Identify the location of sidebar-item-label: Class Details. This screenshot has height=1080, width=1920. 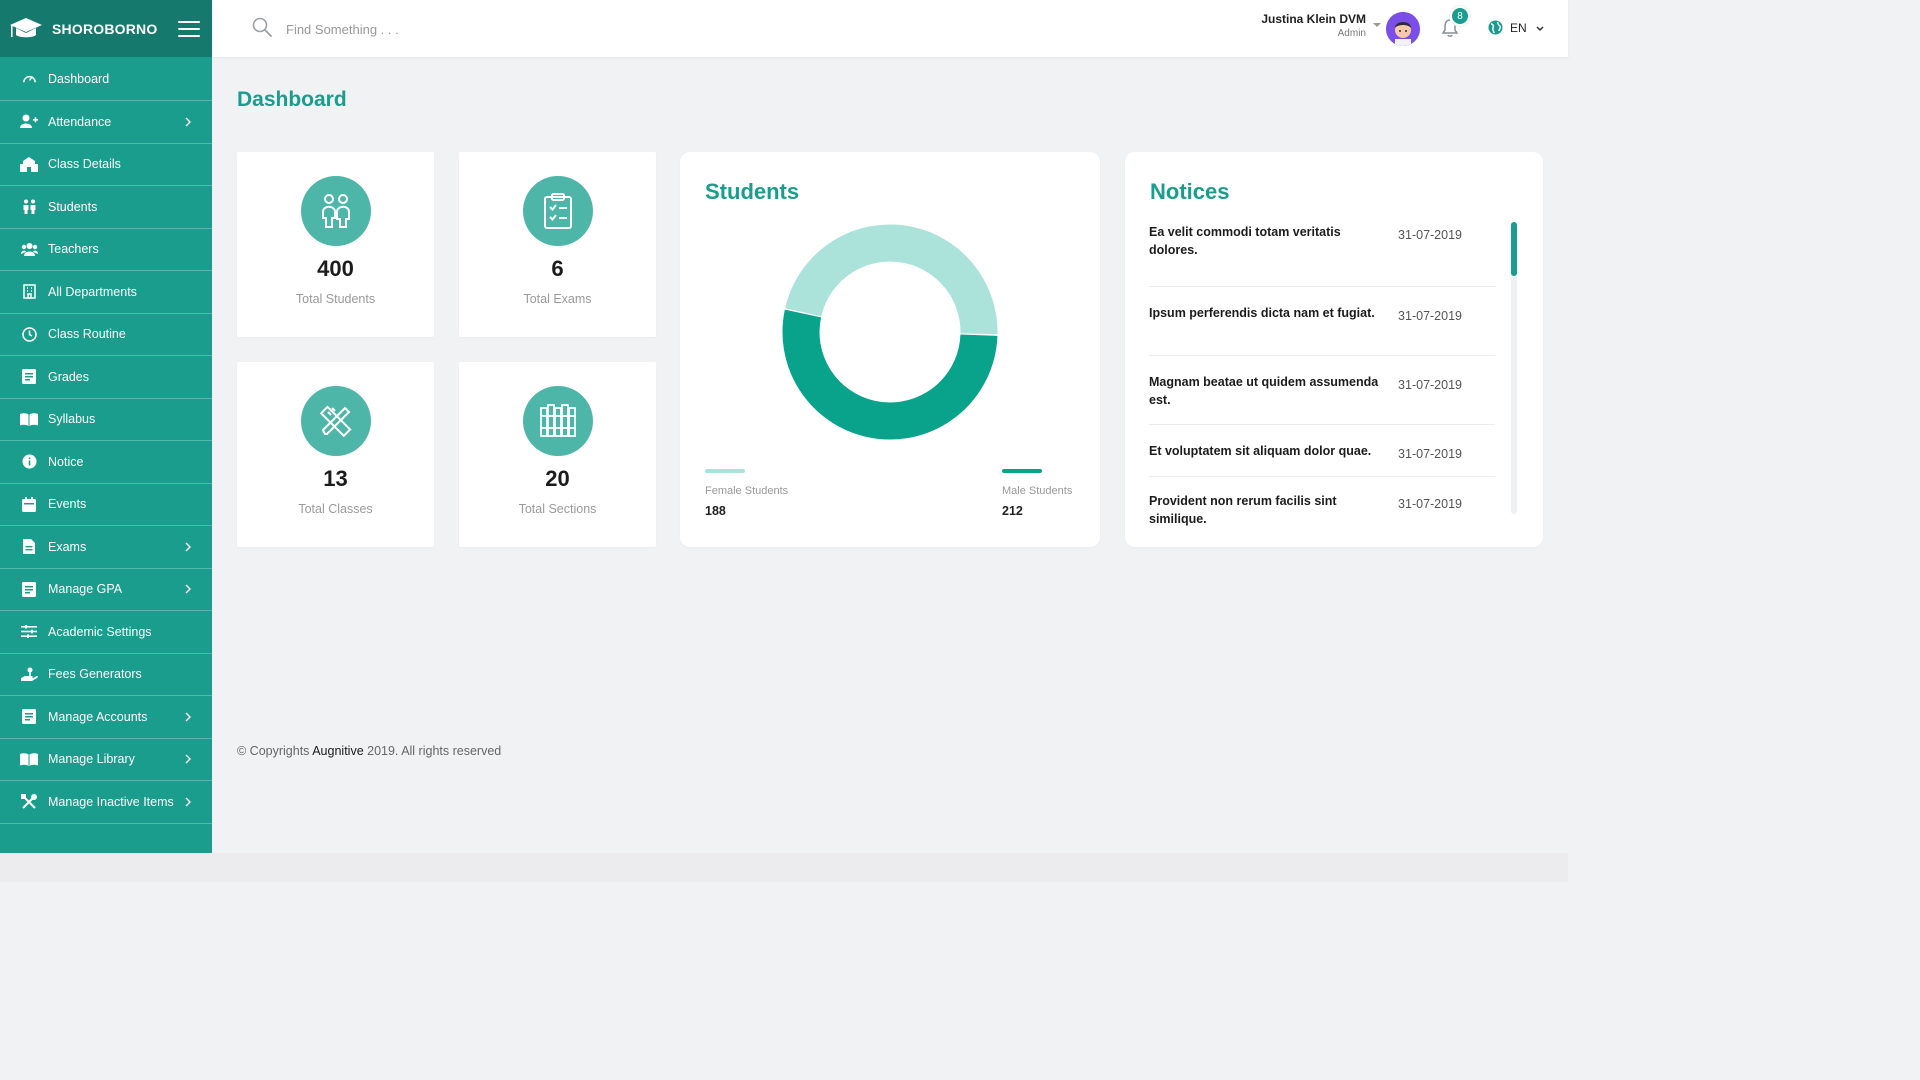
(84, 164).